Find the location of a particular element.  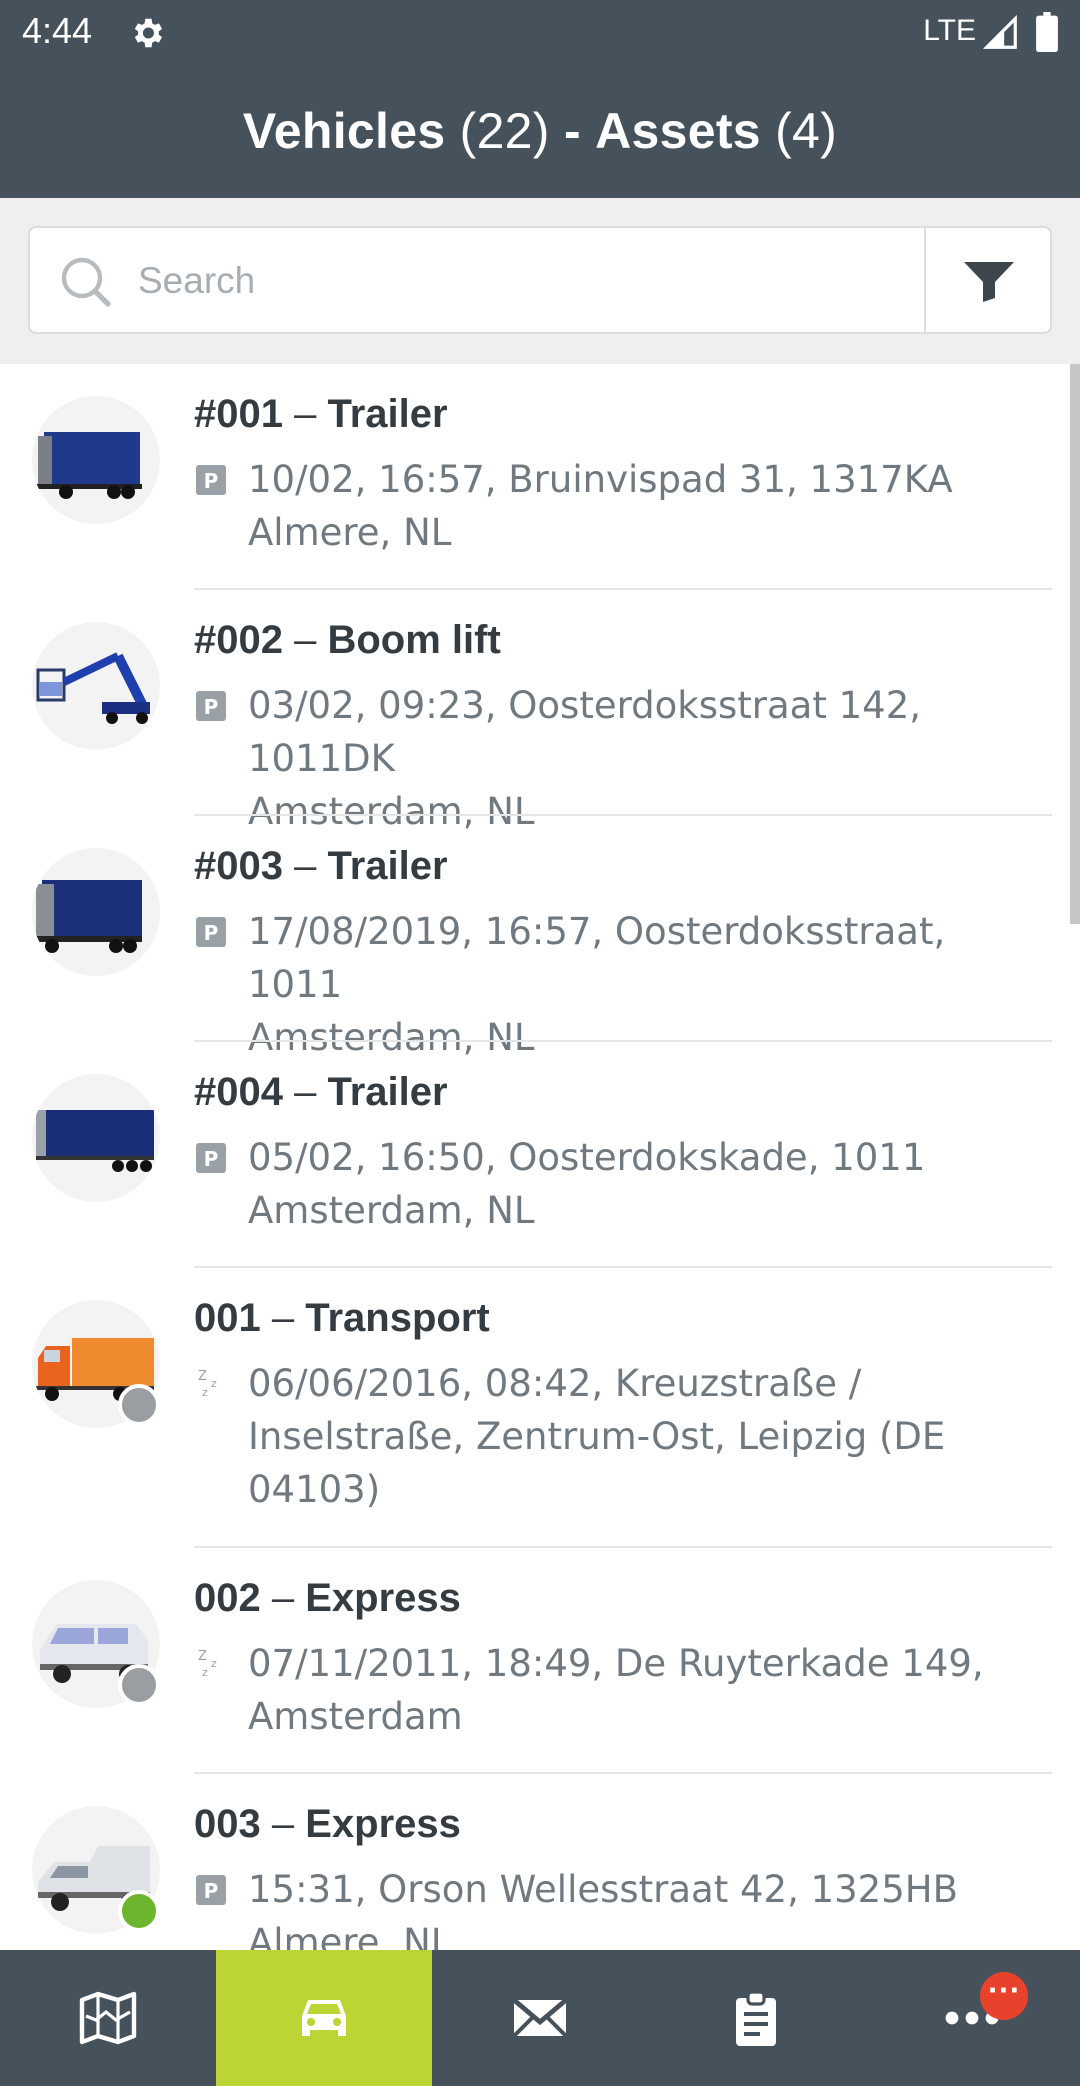

semi-trailer-avatar is located at coordinates (96, 1138).